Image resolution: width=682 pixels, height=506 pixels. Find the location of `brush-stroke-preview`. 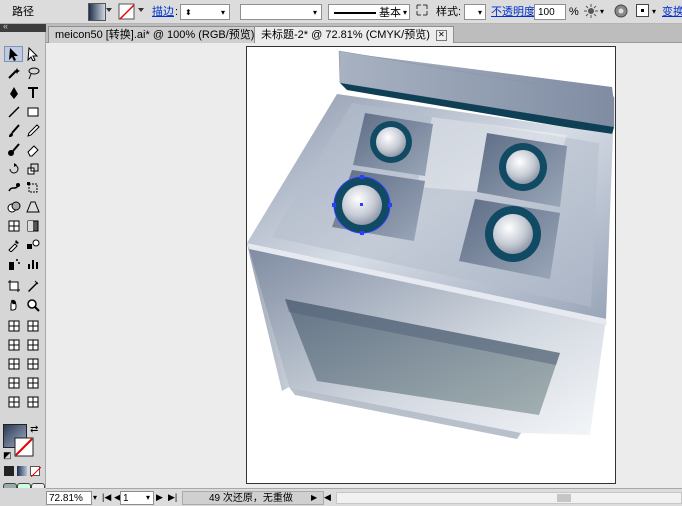

brush-stroke-preview is located at coordinates (355, 13).